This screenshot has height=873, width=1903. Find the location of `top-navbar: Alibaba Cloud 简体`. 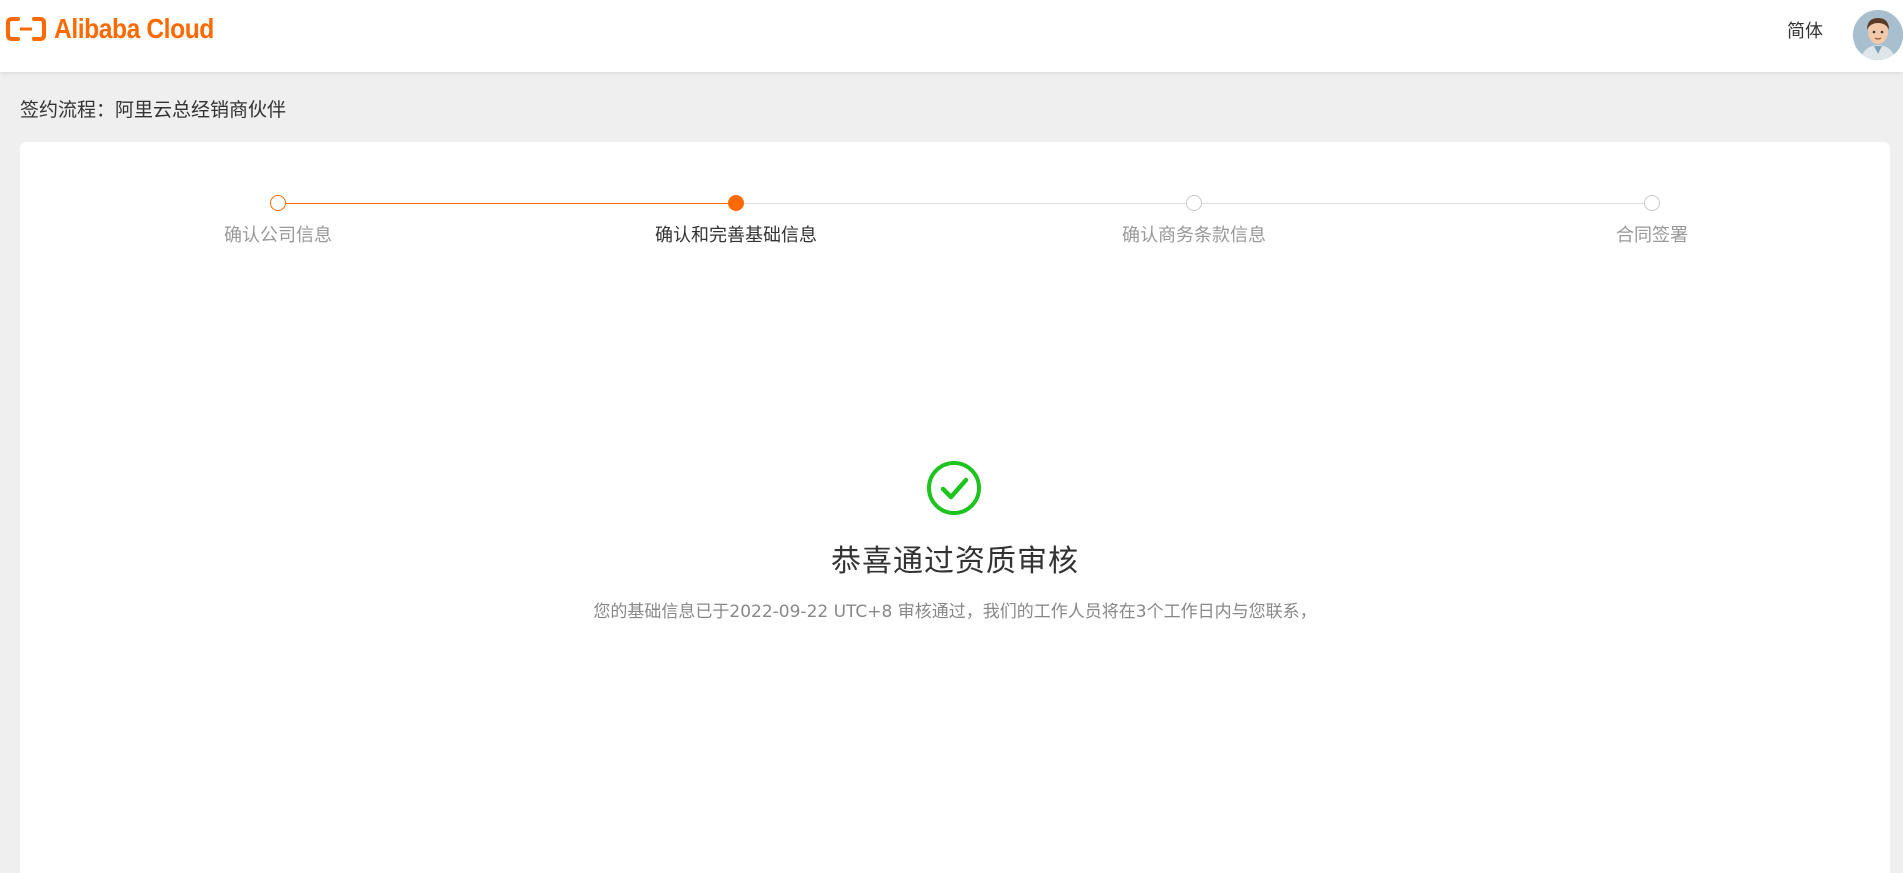

top-navbar: Alibaba Cloud 简体 is located at coordinates (951, 36).